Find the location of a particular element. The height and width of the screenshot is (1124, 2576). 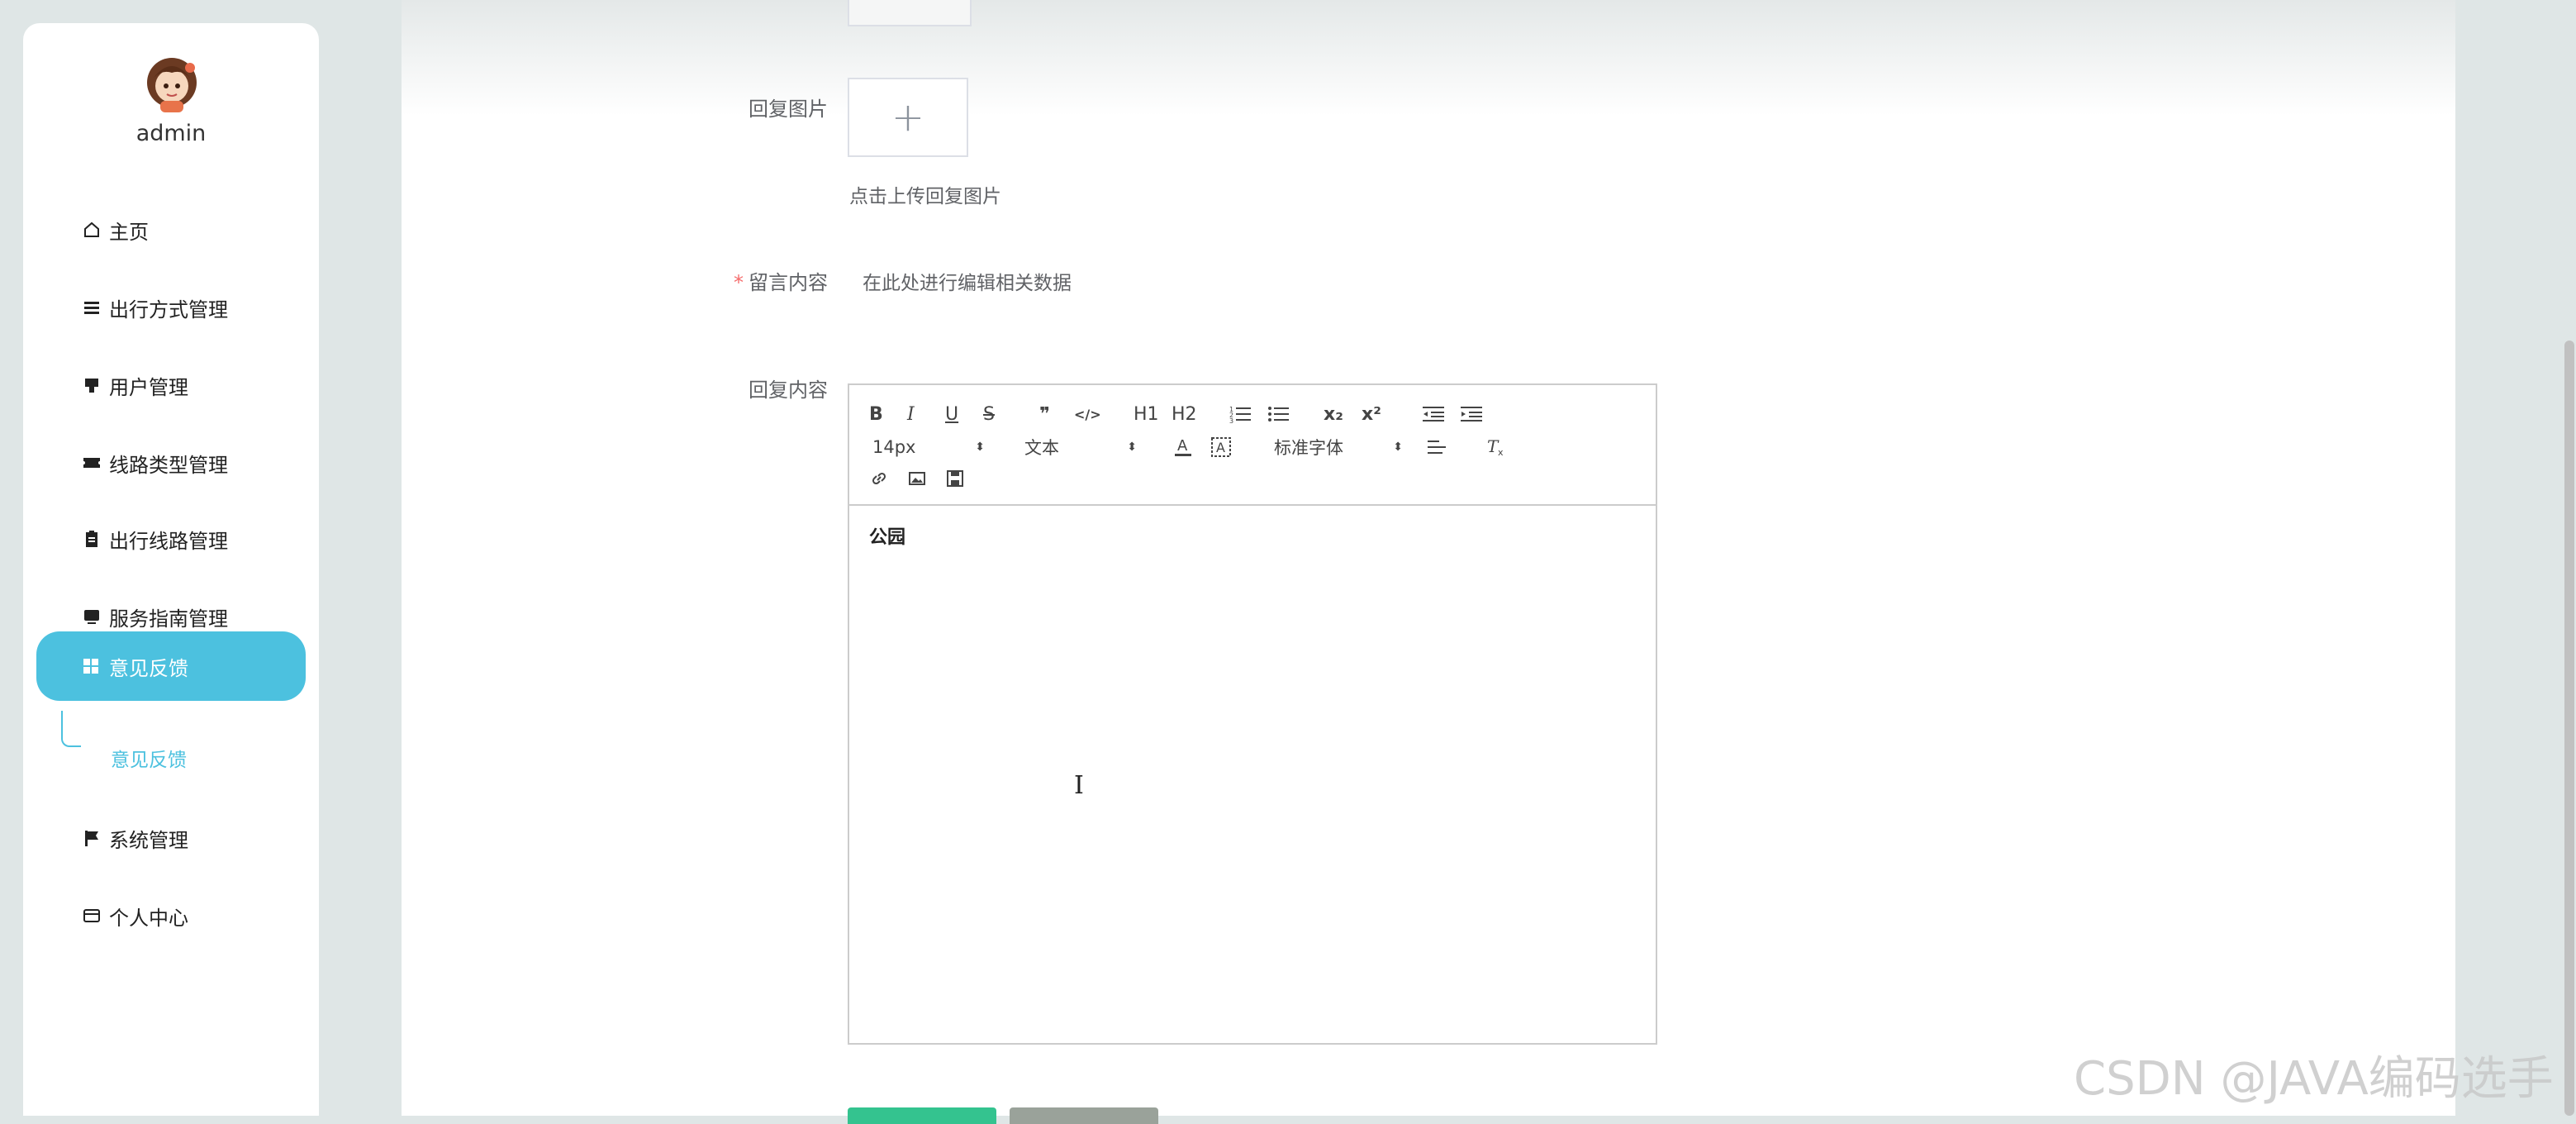

text-color-icon: A is located at coordinates (1183, 447).